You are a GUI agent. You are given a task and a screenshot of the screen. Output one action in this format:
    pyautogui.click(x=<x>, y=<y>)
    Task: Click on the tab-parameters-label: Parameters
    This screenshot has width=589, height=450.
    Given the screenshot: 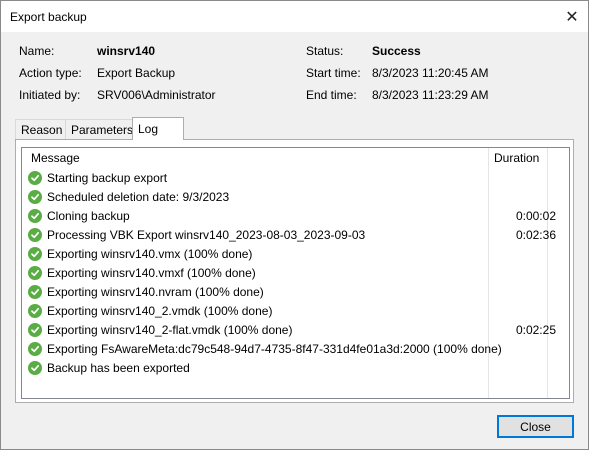 What is the action you would take?
    pyautogui.click(x=102, y=129)
    